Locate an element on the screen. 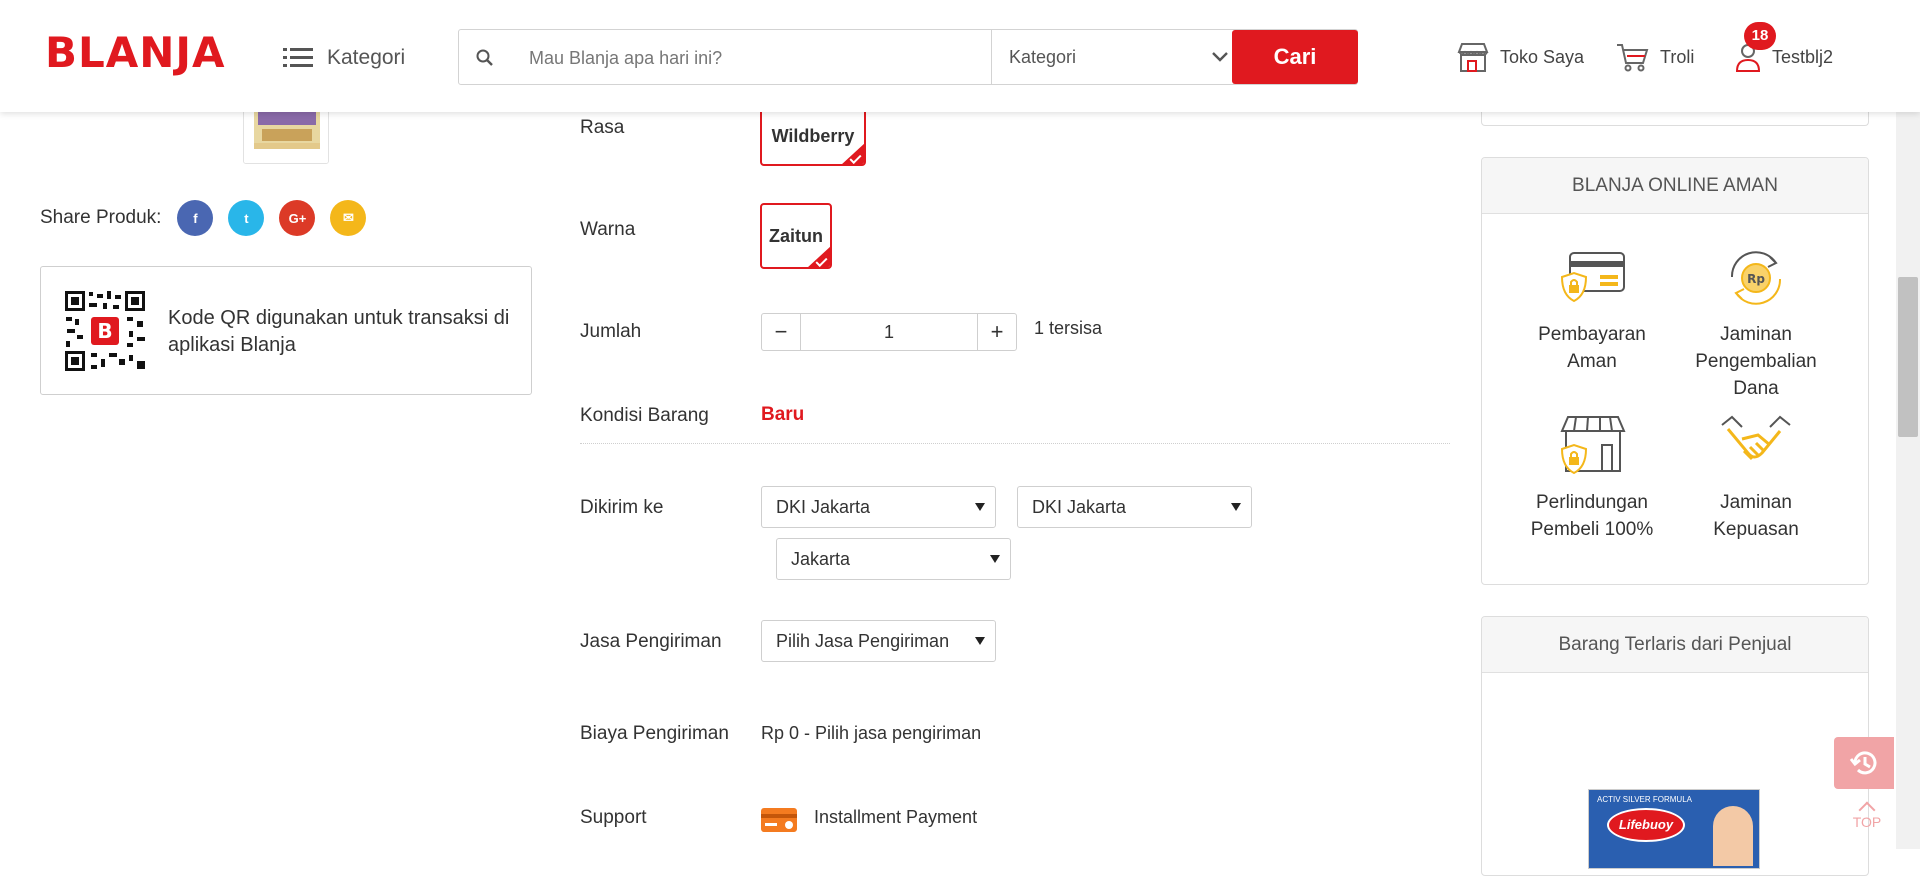 This screenshot has height=876, width=1920. toko-saya-label: Toko Saya is located at coordinates (1542, 56).